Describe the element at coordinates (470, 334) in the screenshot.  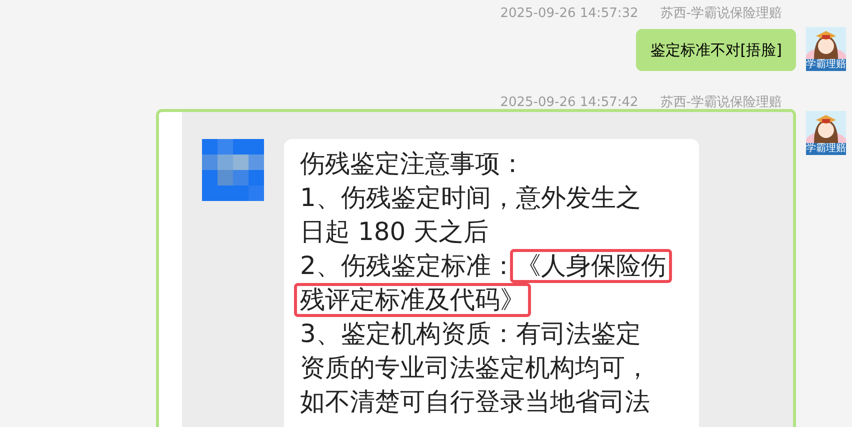
I see `message-line: 3、鉴定机构资质：有司法鉴定` at that location.